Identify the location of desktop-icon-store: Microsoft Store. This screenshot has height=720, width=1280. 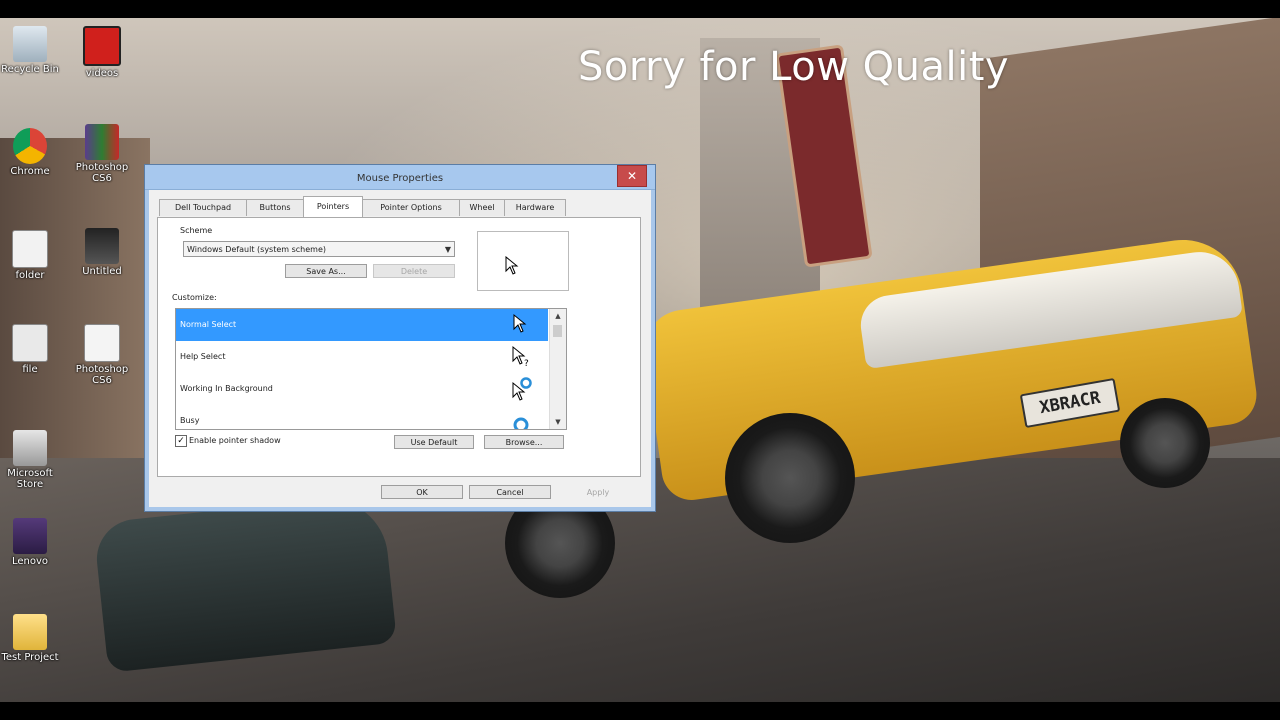
(33, 460).